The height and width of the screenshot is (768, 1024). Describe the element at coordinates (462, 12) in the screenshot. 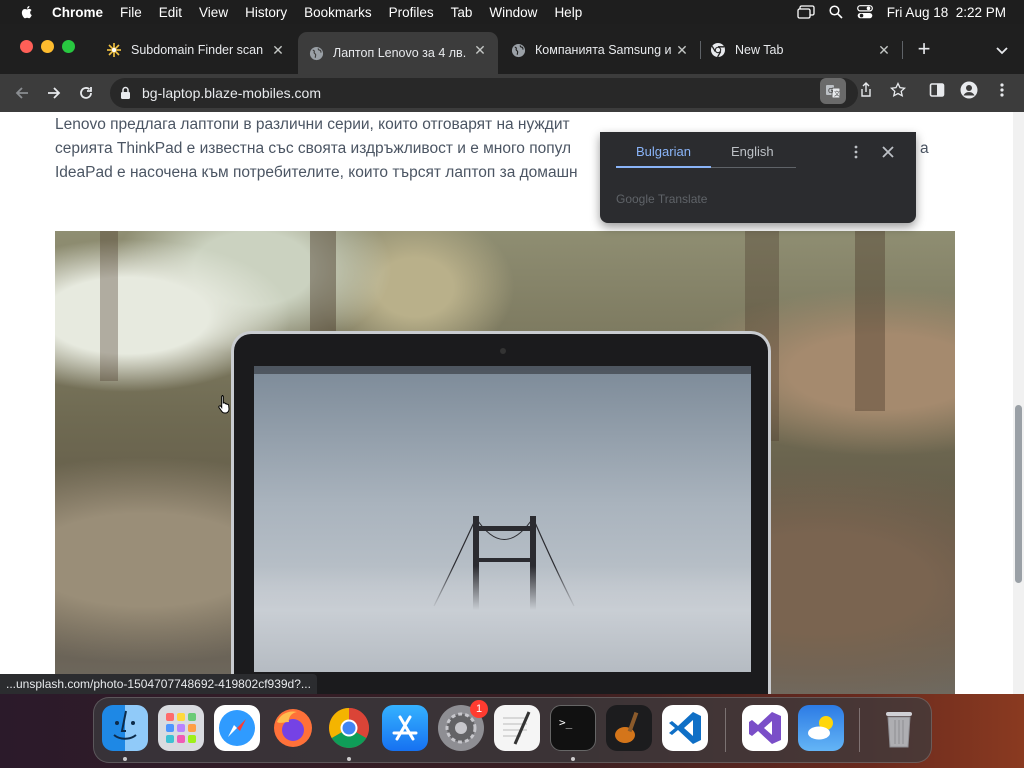

I see `menu-tab: Tab` at that location.